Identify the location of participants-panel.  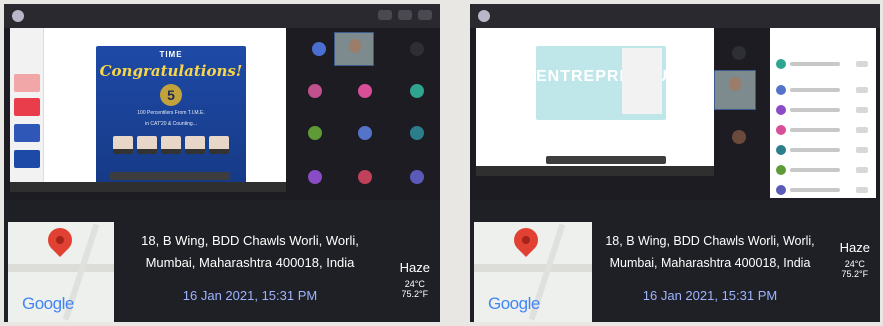
(823, 113).